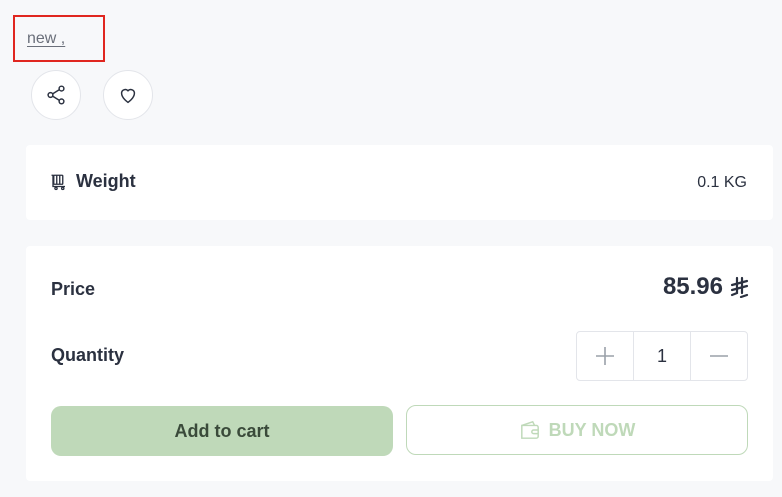 The image size is (782, 497). I want to click on increase-button, so click(605, 356).